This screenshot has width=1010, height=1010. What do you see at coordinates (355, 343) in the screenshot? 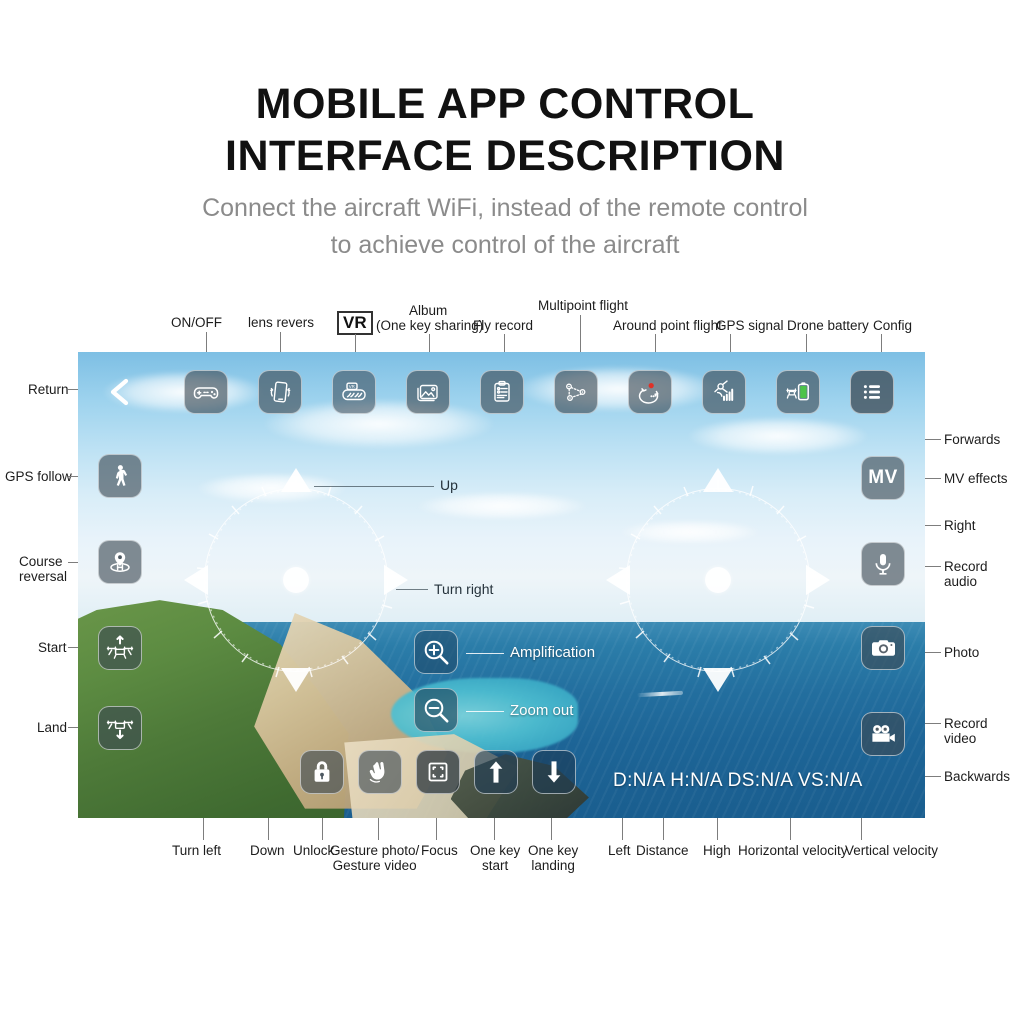
I see `leader-vr` at bounding box center [355, 343].